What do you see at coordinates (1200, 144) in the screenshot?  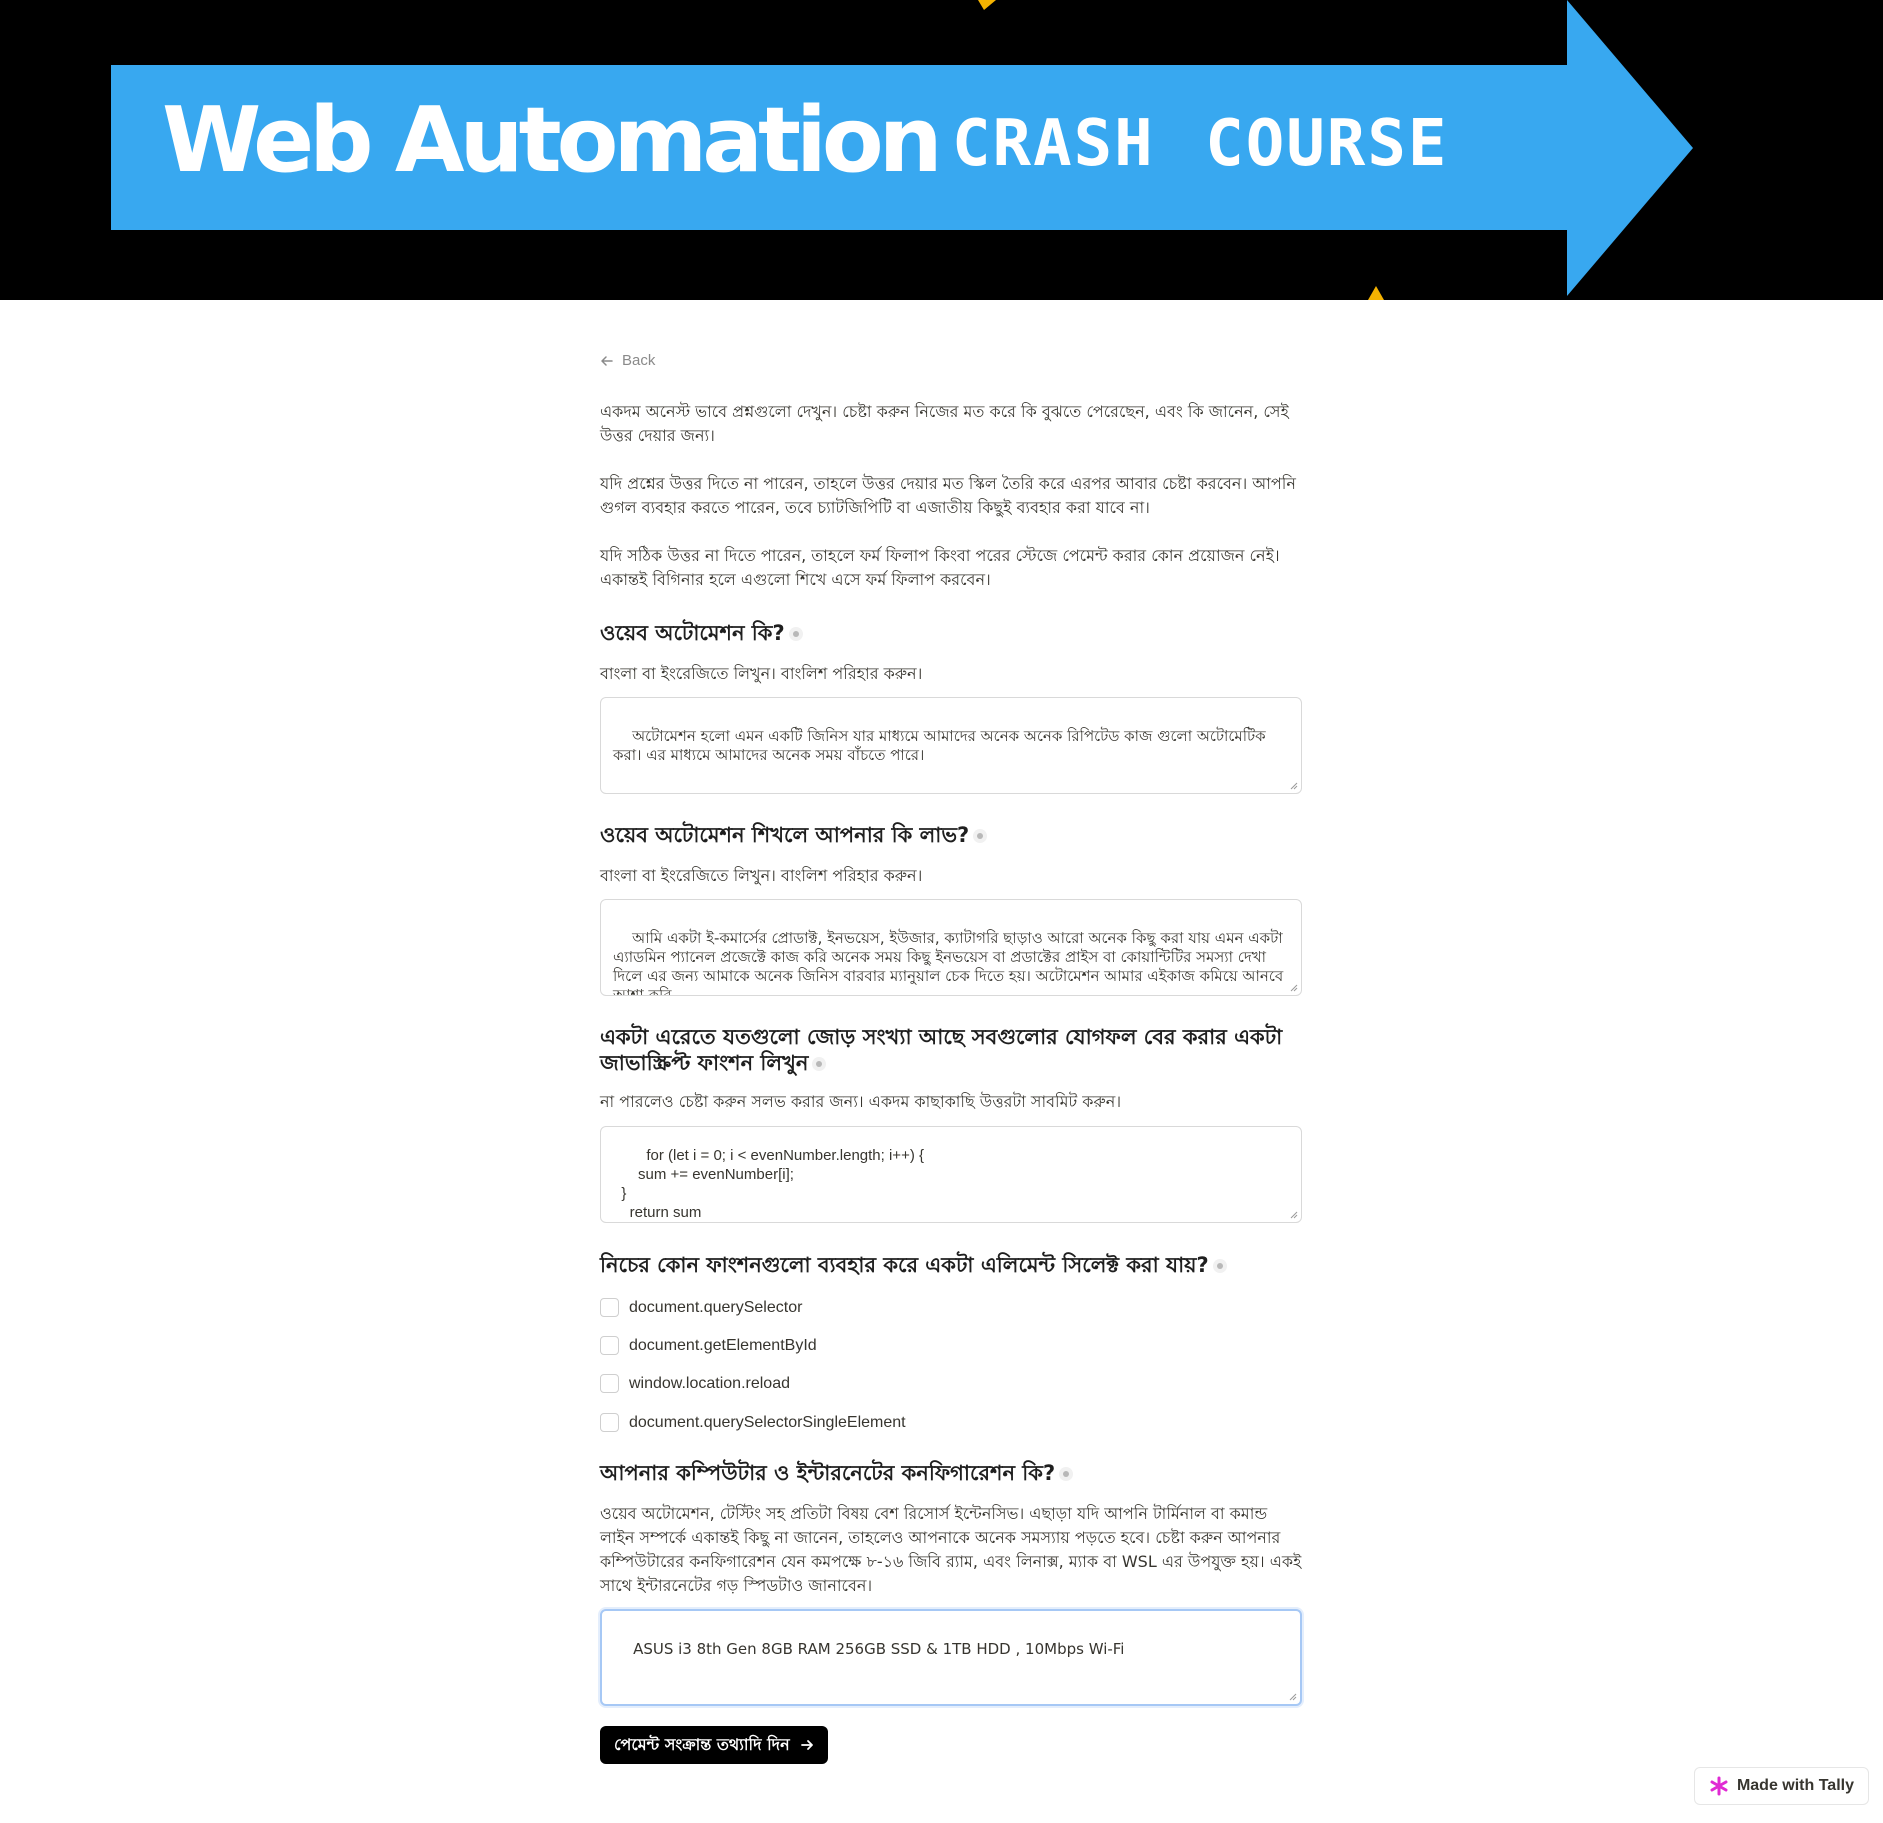 I see `banner-subtitle: CRASH COURSE` at bounding box center [1200, 144].